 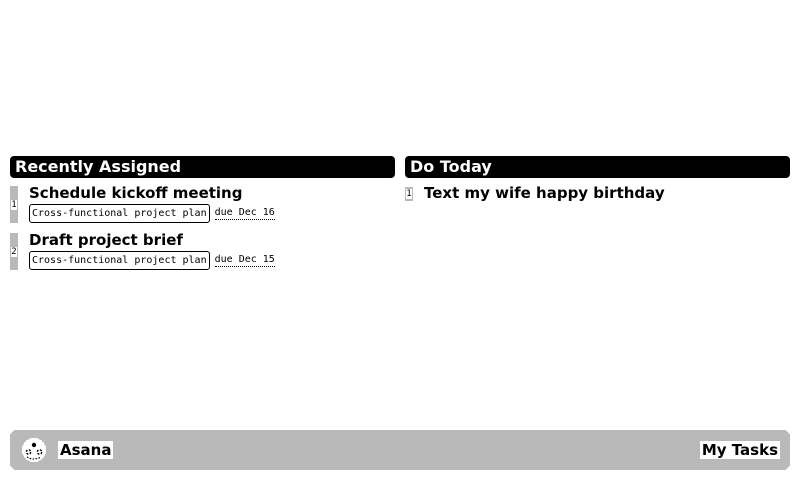 I want to click on view-label: My Tasks, so click(x=739, y=450).